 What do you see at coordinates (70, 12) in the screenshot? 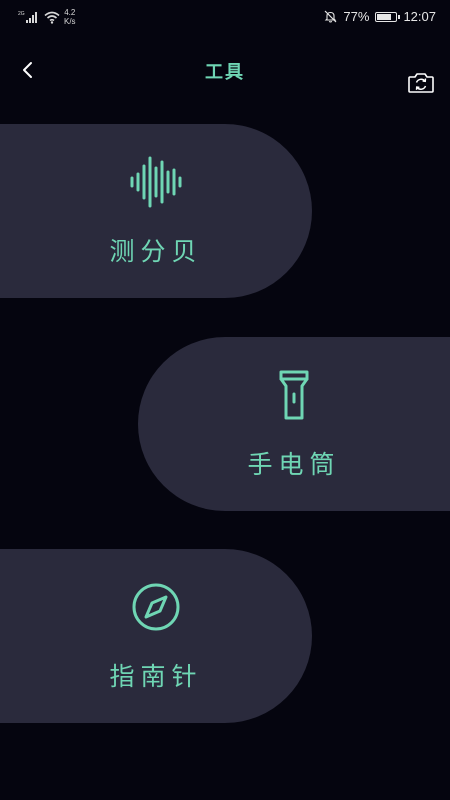
I see `network-speed-value: 4.2` at bounding box center [70, 12].